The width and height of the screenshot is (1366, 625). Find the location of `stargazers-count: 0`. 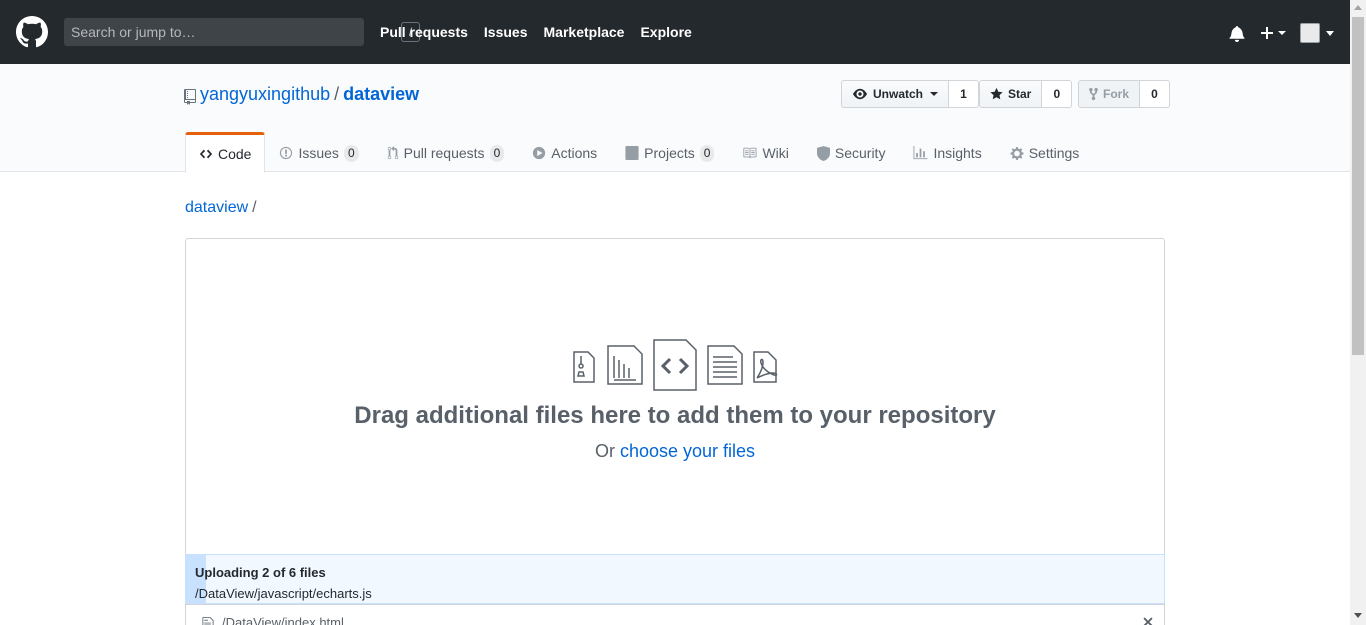

stargazers-count: 0 is located at coordinates (1057, 94).